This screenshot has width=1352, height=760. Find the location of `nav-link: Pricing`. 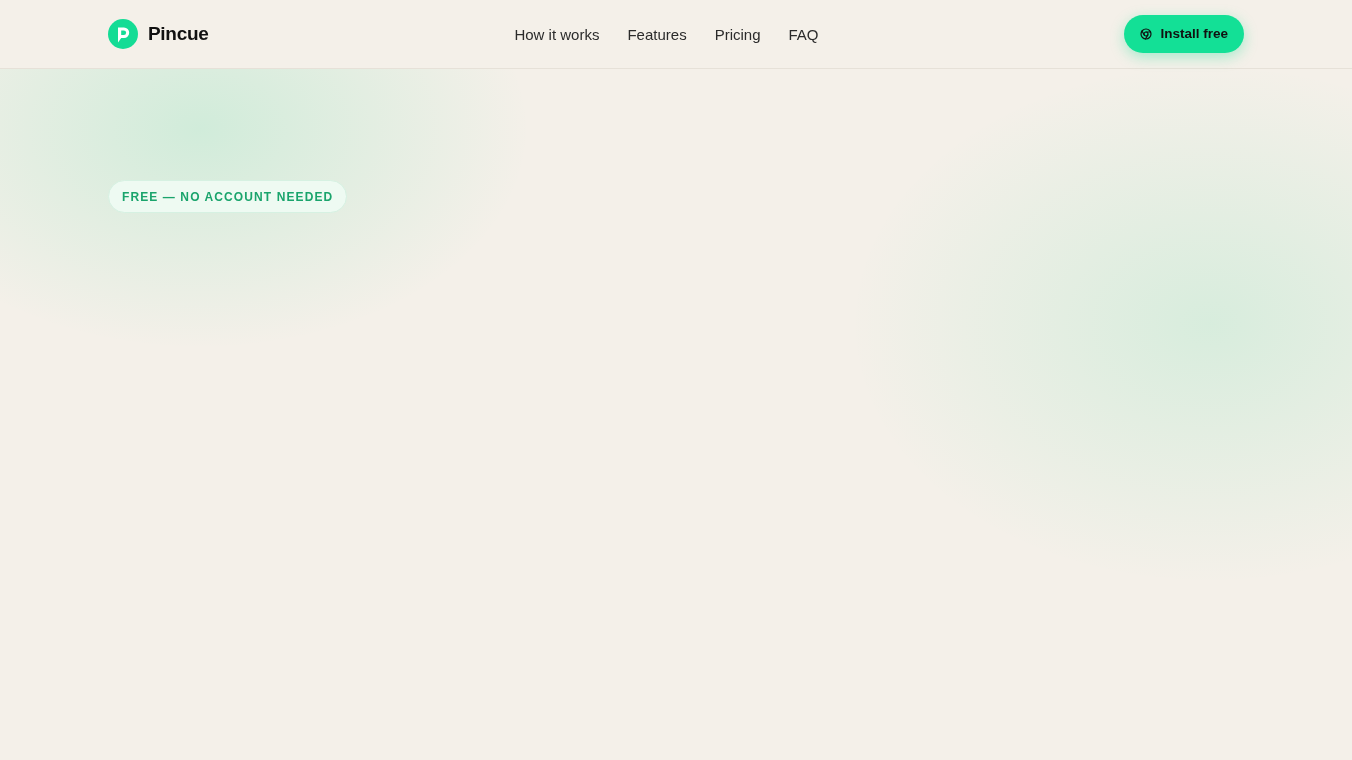

nav-link: Pricing is located at coordinates (737, 35).